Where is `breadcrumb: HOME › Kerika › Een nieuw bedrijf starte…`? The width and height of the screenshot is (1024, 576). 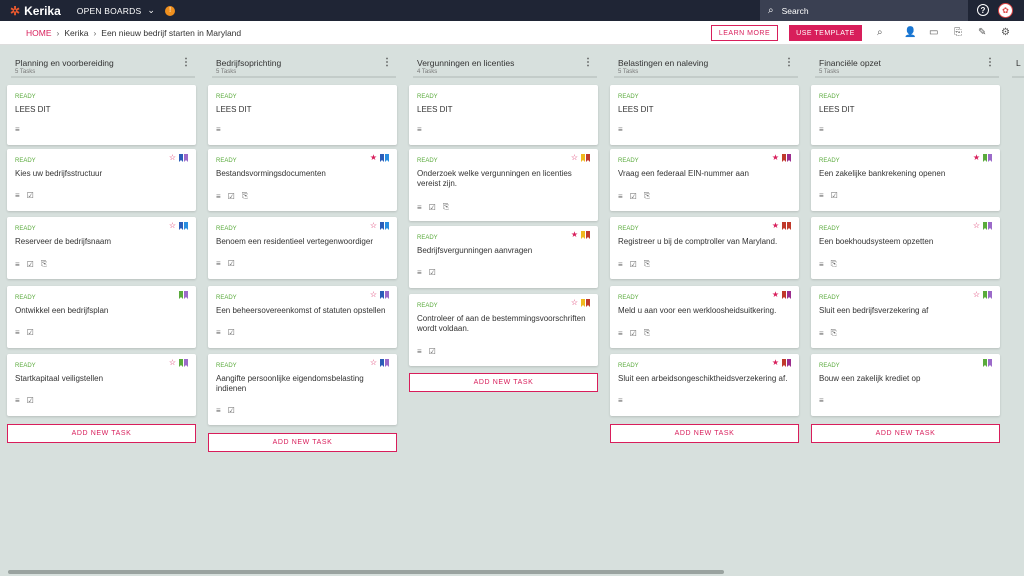
breadcrumb: HOME › Kerika › Een nieuw bedrijf starte… is located at coordinates (133, 33).